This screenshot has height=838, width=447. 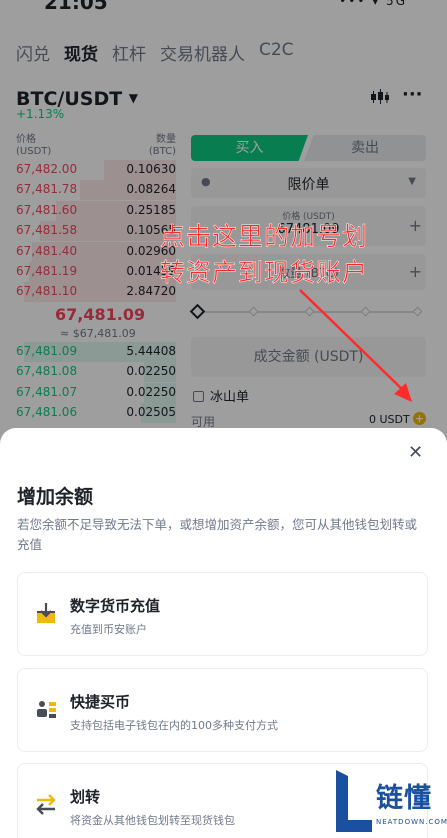 I want to click on sheet-title: 增加余额, so click(x=55, y=497).